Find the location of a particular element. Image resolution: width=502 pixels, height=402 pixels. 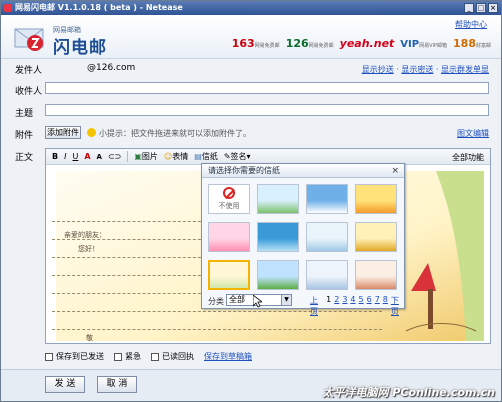

window-controls: _ □ × is located at coordinates (481, 8).